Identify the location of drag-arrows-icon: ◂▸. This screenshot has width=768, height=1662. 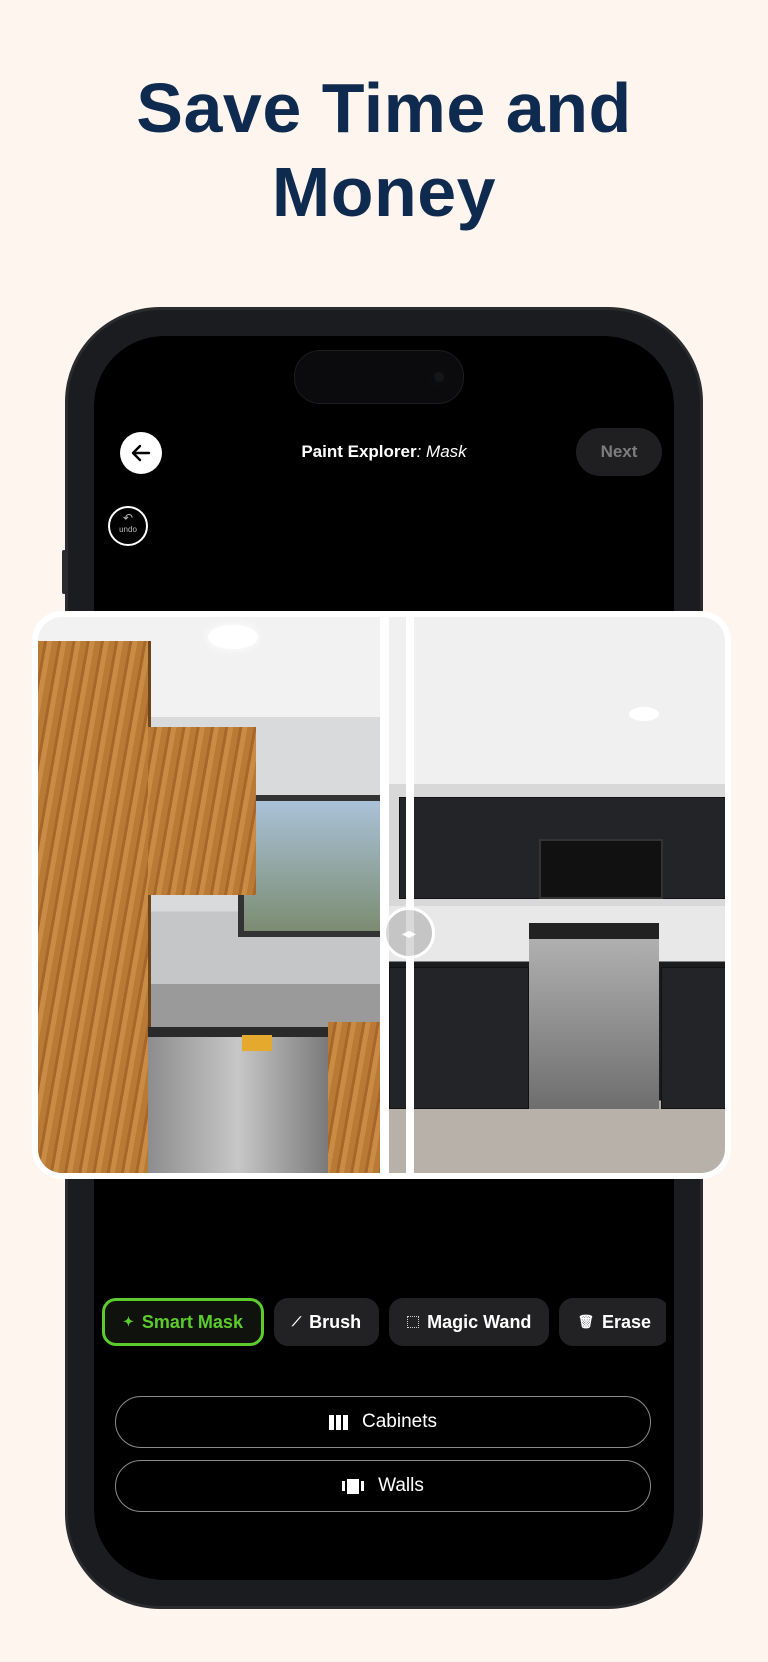
(409, 932).